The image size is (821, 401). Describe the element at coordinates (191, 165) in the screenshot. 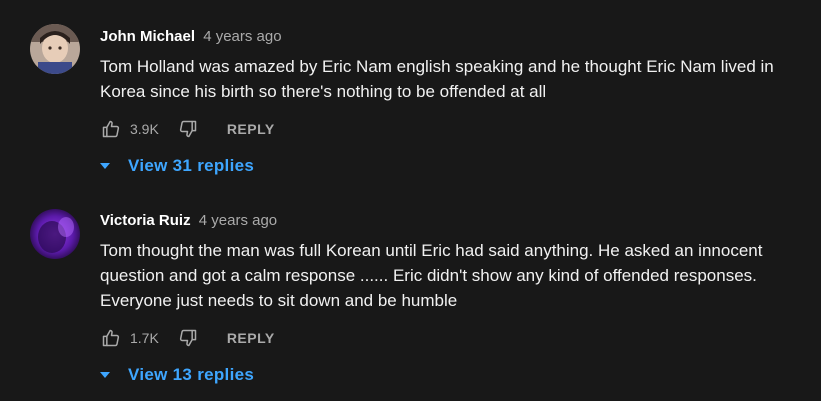

I see `view-replies-label: View 31 replies` at that location.